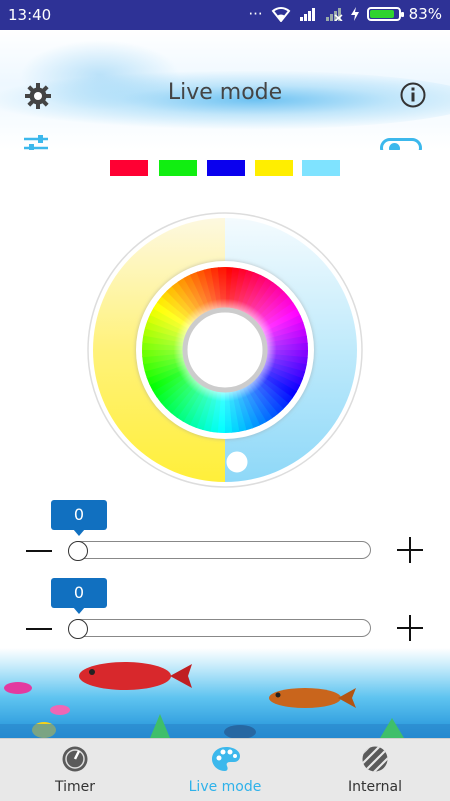  I want to click on gear-icon, so click(38, 96).